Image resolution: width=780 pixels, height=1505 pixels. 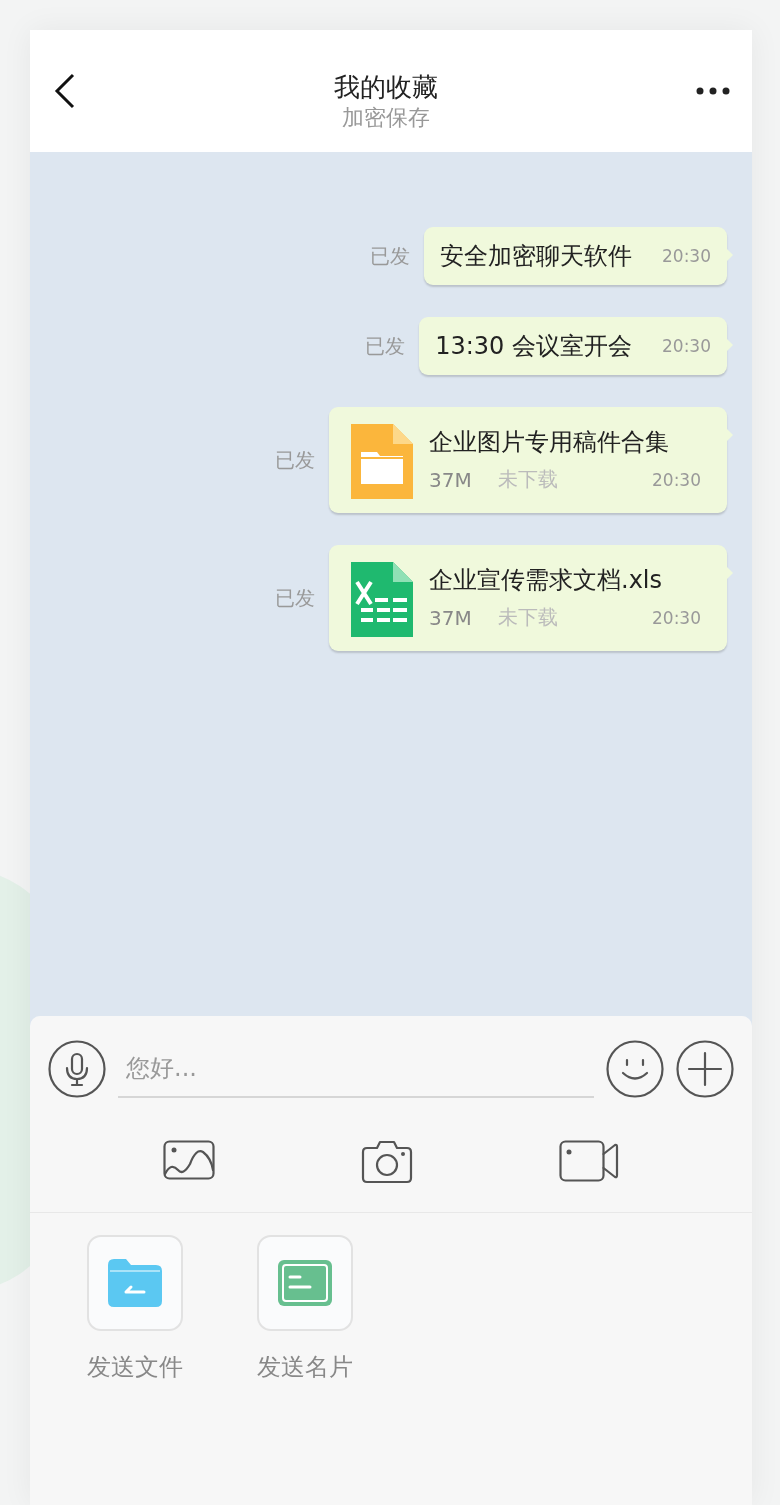 I want to click on camera-icon, so click(x=387, y=1162).